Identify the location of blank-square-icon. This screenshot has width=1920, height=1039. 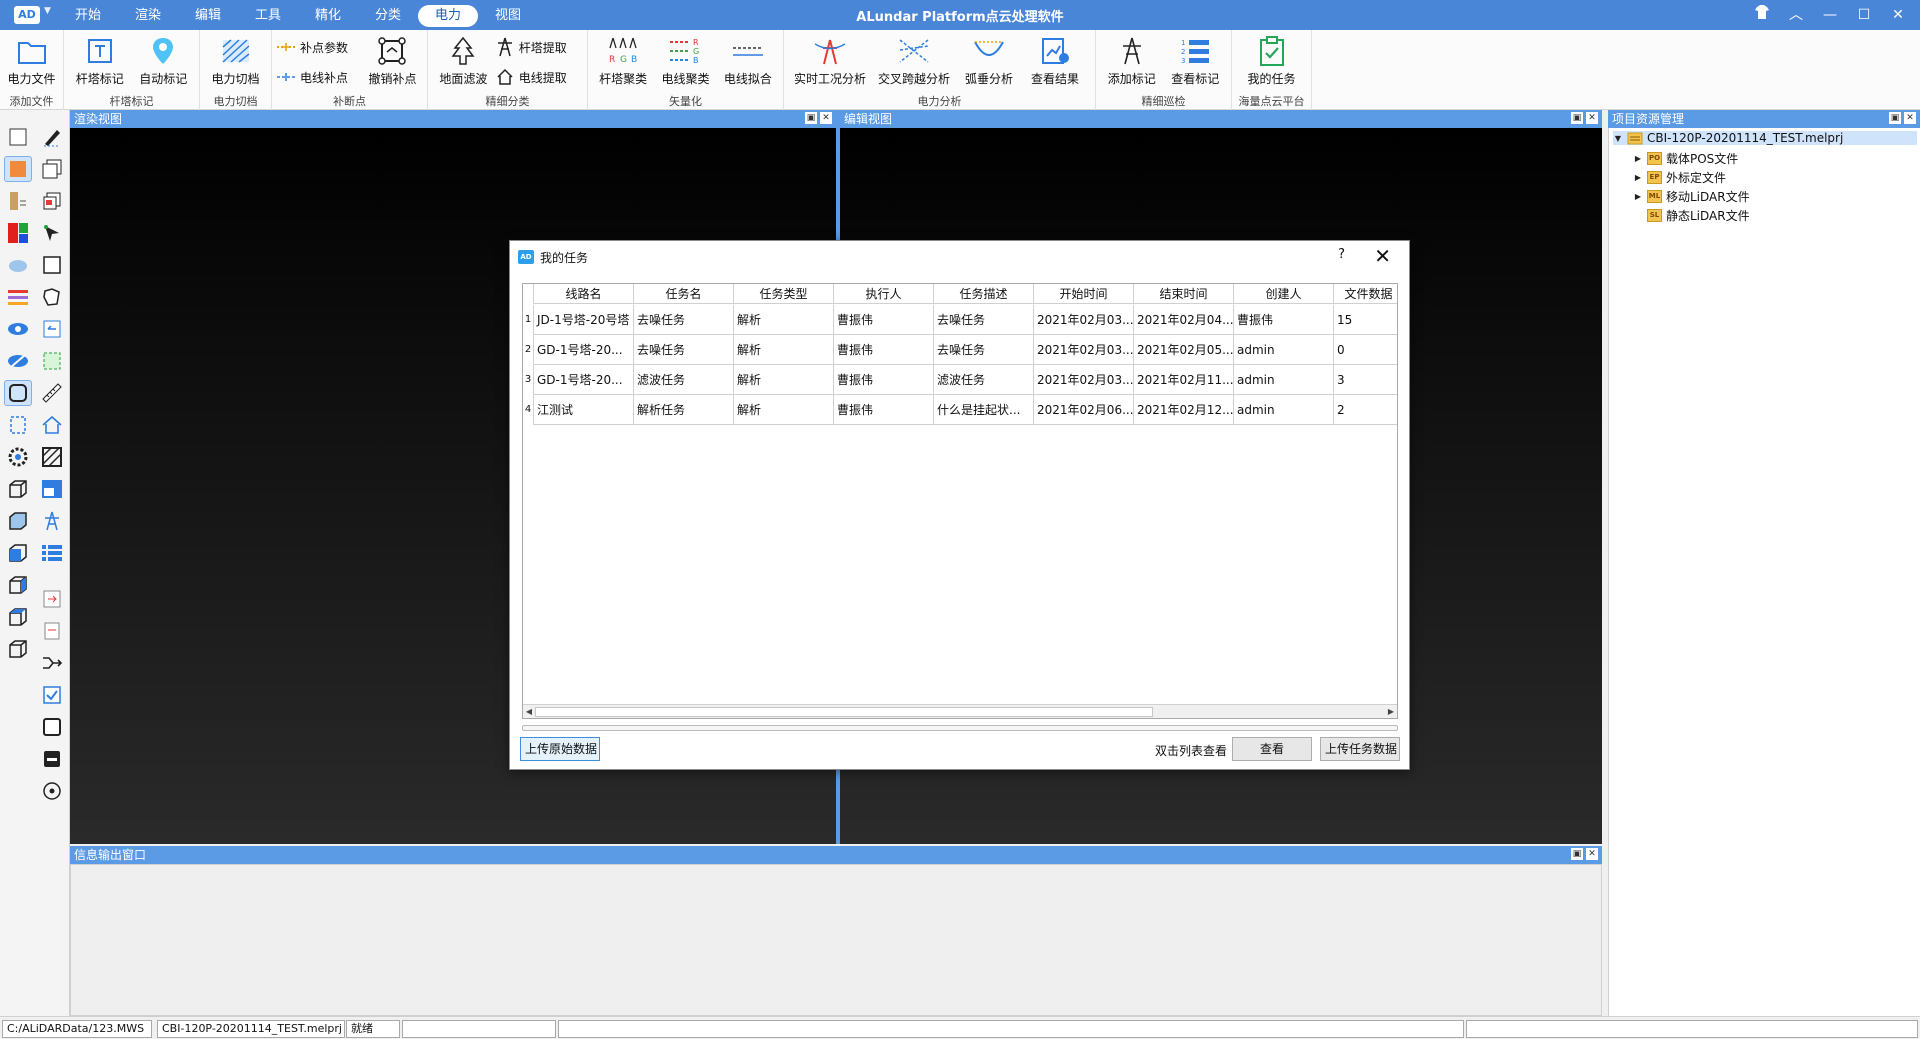
(18, 137).